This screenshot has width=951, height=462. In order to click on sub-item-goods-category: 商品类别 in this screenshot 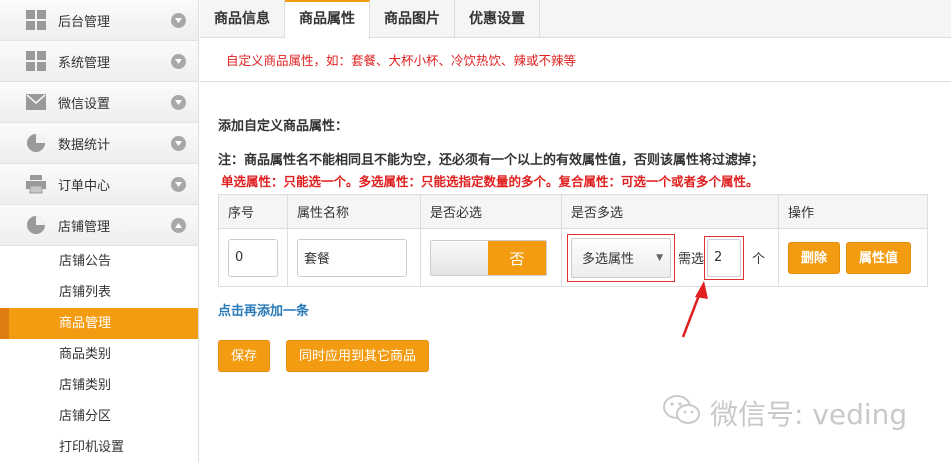, I will do `click(99, 354)`.